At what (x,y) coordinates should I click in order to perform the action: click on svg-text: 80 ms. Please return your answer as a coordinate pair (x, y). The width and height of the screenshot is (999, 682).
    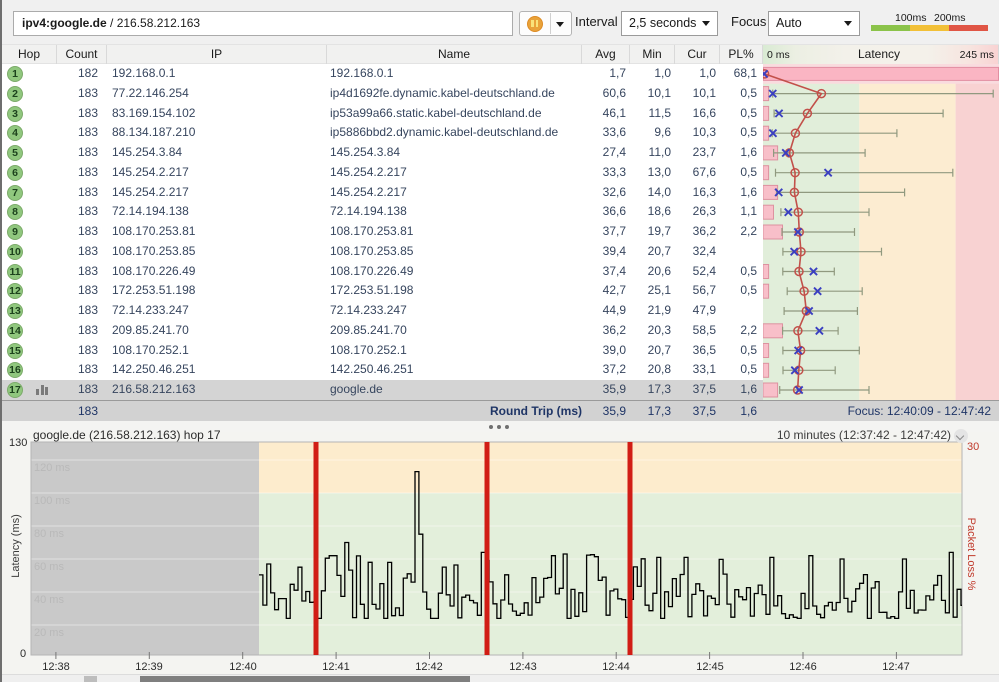
    Looking at the image, I should click on (49, 534).